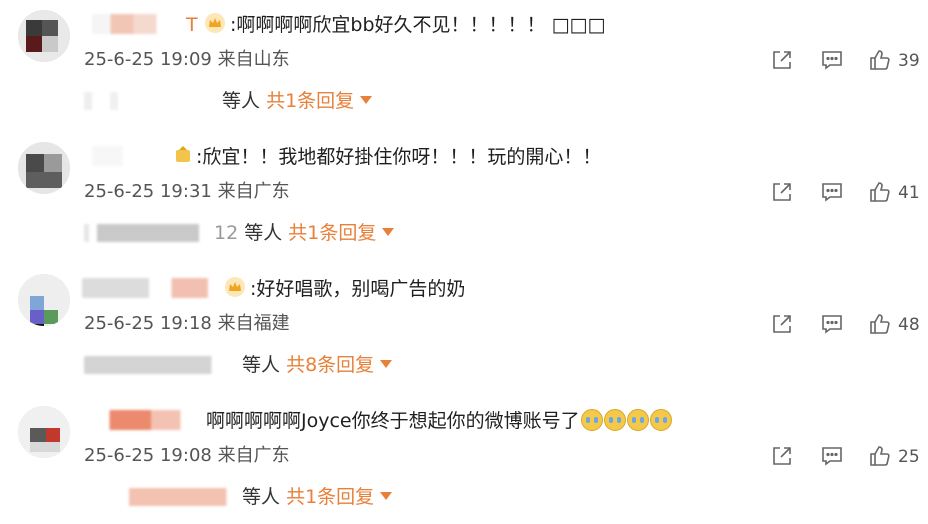 The width and height of the screenshot is (928, 524). Describe the element at coordinates (909, 457) in the screenshot. I see `like-count: 25` at that location.